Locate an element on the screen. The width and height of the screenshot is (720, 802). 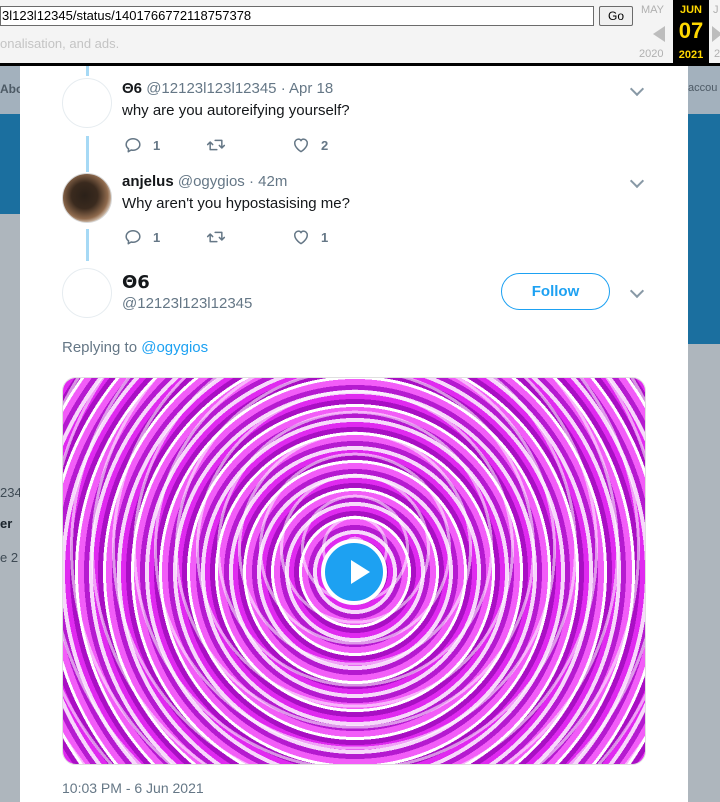
wayback-current-year: 2021 is located at coordinates (691, 55).